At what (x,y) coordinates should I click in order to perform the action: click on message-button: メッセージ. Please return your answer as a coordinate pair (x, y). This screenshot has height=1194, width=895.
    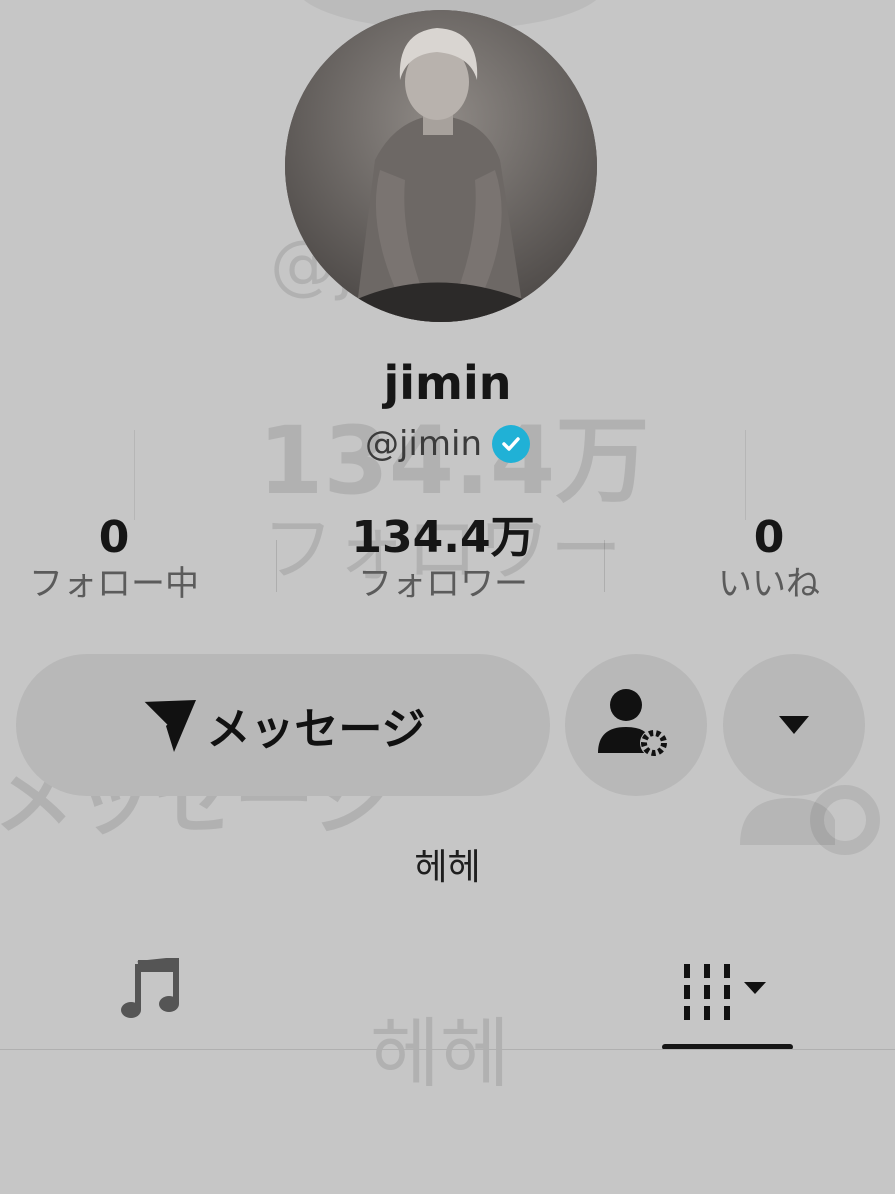
    Looking at the image, I should click on (283, 725).